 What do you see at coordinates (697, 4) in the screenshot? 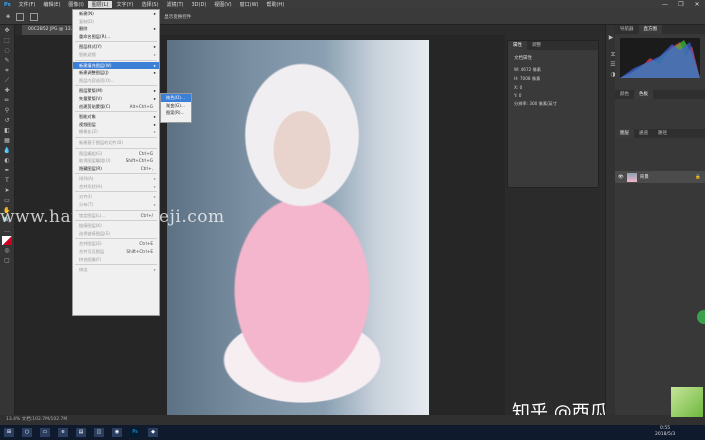
I see `close-button: ✕` at bounding box center [697, 4].